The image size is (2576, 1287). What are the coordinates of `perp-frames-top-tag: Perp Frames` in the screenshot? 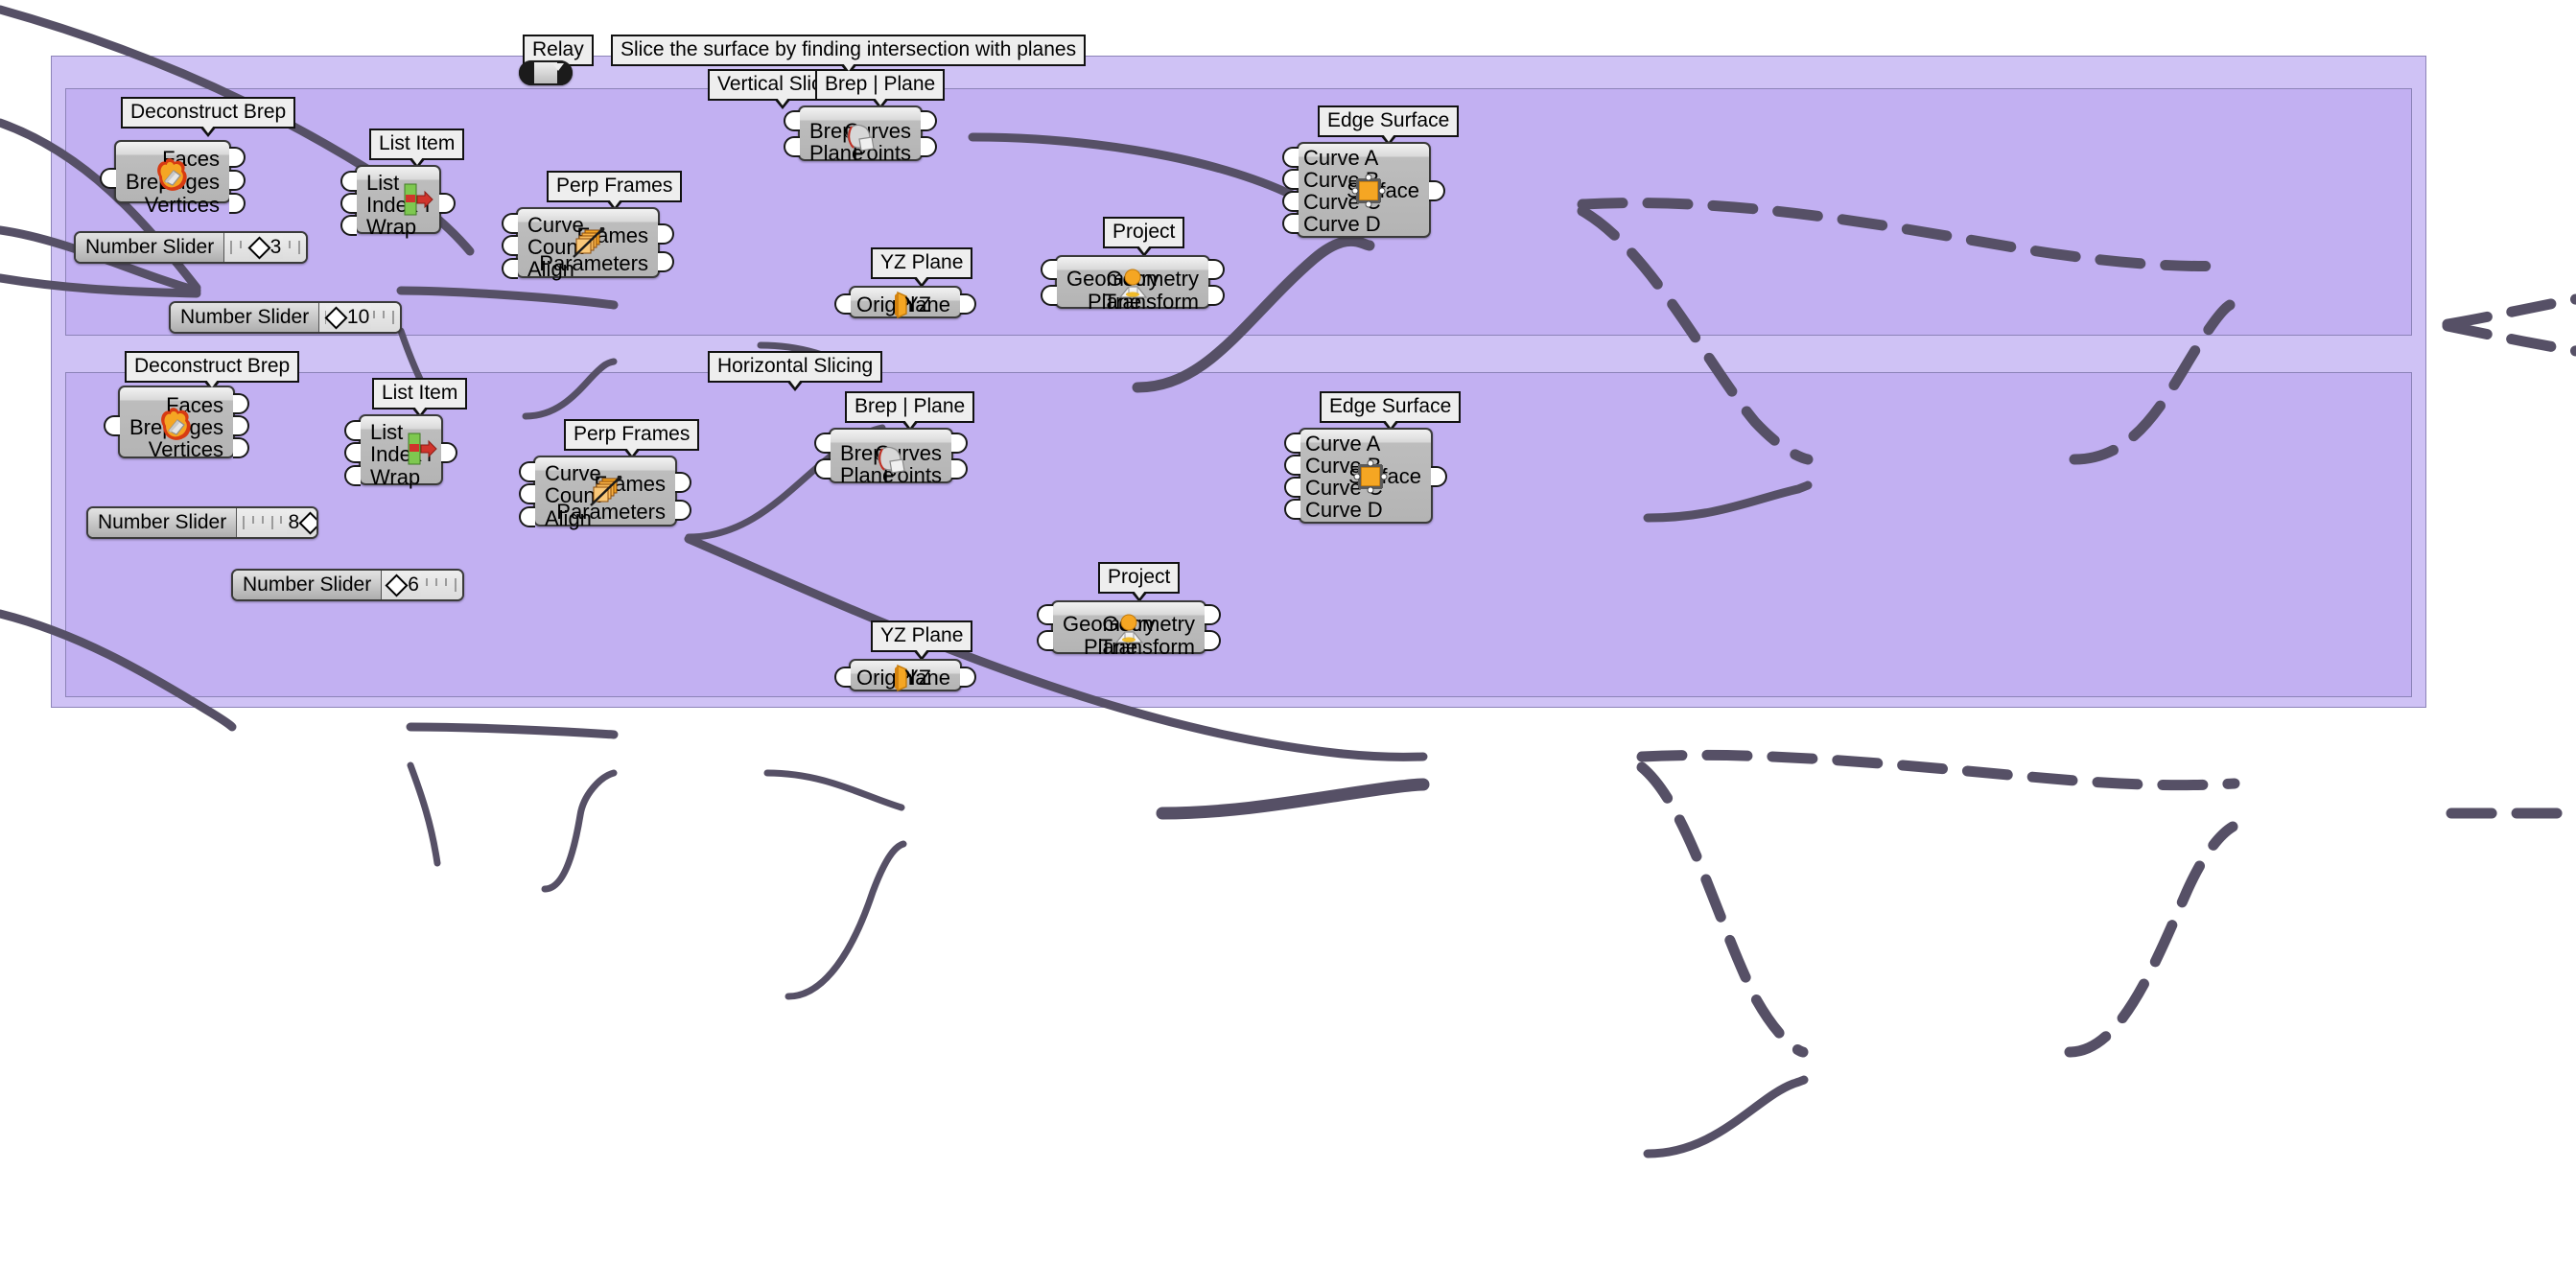 It's located at (615, 191).